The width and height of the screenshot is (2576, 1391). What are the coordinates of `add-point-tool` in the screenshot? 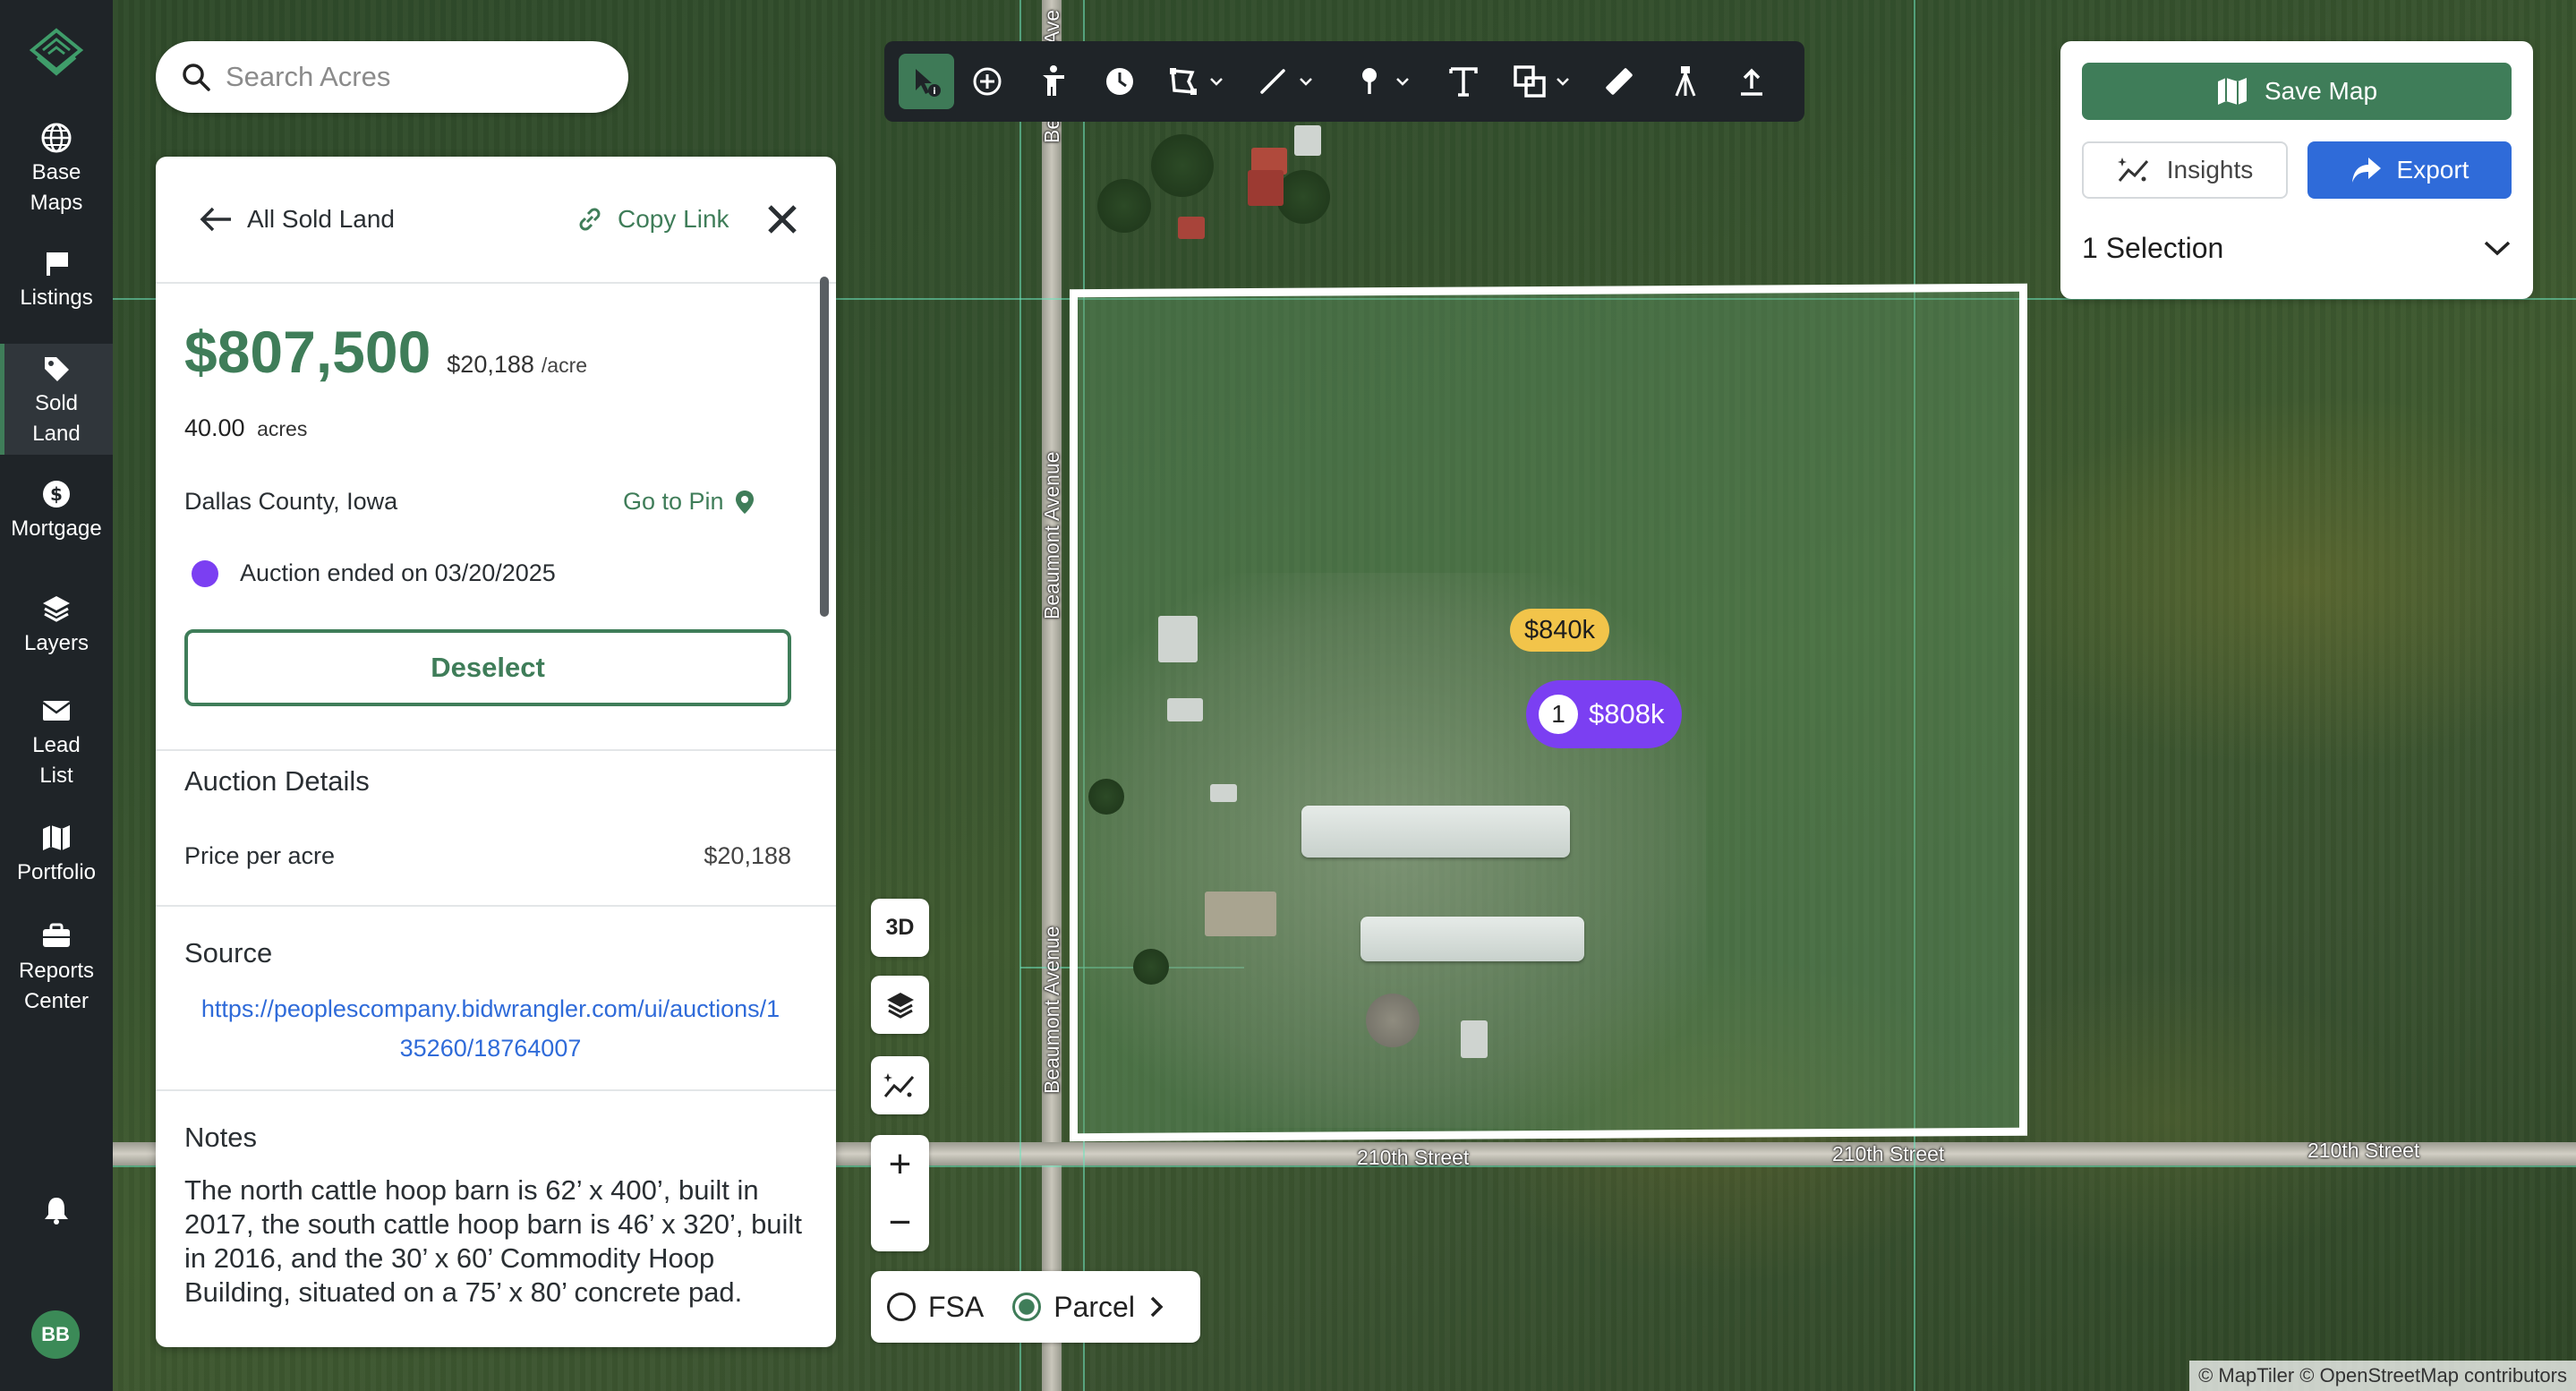 It's located at (987, 82).